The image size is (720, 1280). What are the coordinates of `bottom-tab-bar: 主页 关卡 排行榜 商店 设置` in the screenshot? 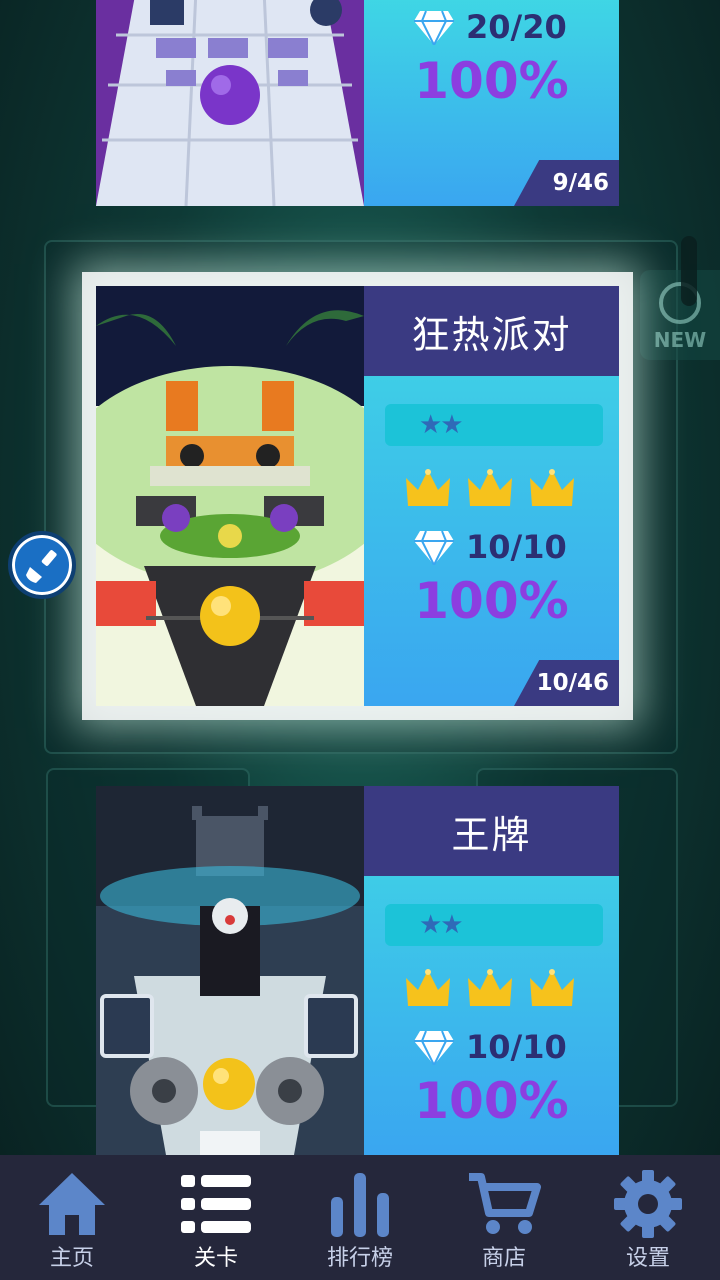 It's located at (360, 1217).